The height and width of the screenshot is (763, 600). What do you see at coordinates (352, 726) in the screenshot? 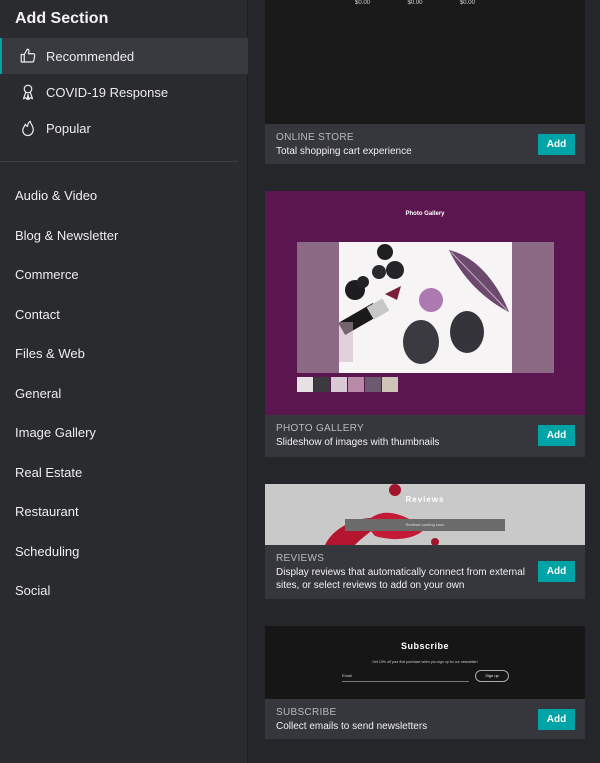
I see `card-description: Collect emails to send newsletters` at bounding box center [352, 726].